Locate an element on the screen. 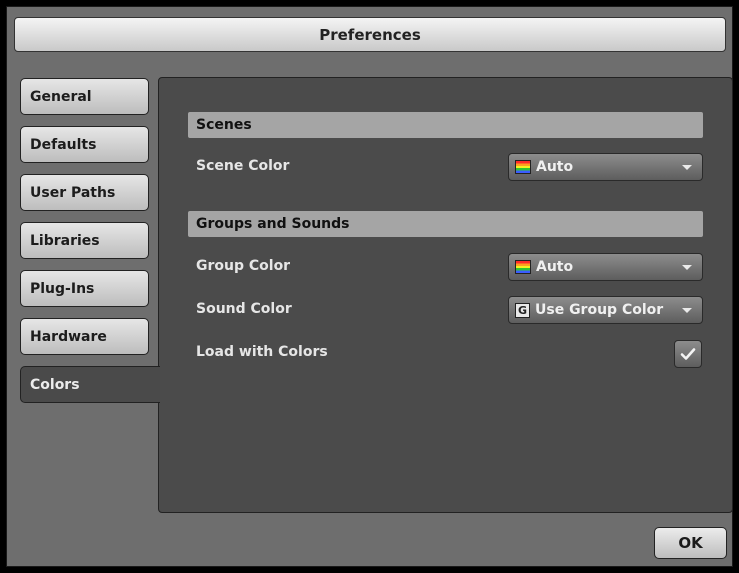 The height and width of the screenshot is (573, 739). tab-hardware: Hardware is located at coordinates (84, 336).